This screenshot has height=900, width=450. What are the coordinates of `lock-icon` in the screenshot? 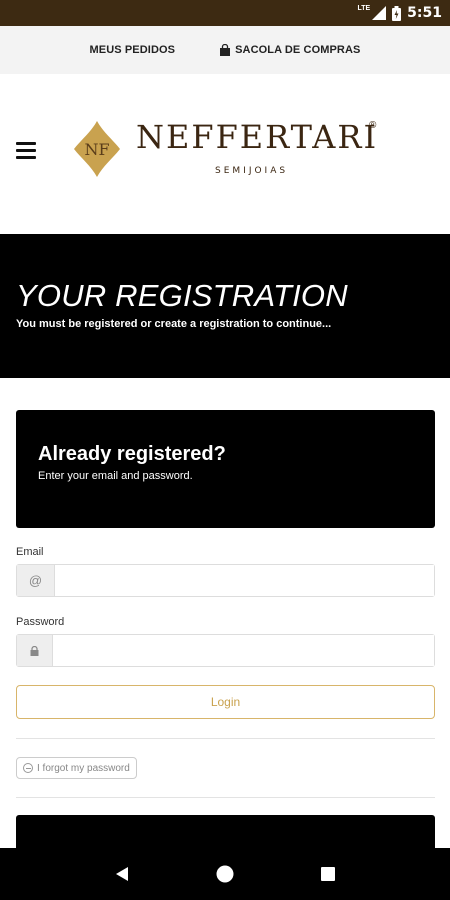 It's located at (35, 650).